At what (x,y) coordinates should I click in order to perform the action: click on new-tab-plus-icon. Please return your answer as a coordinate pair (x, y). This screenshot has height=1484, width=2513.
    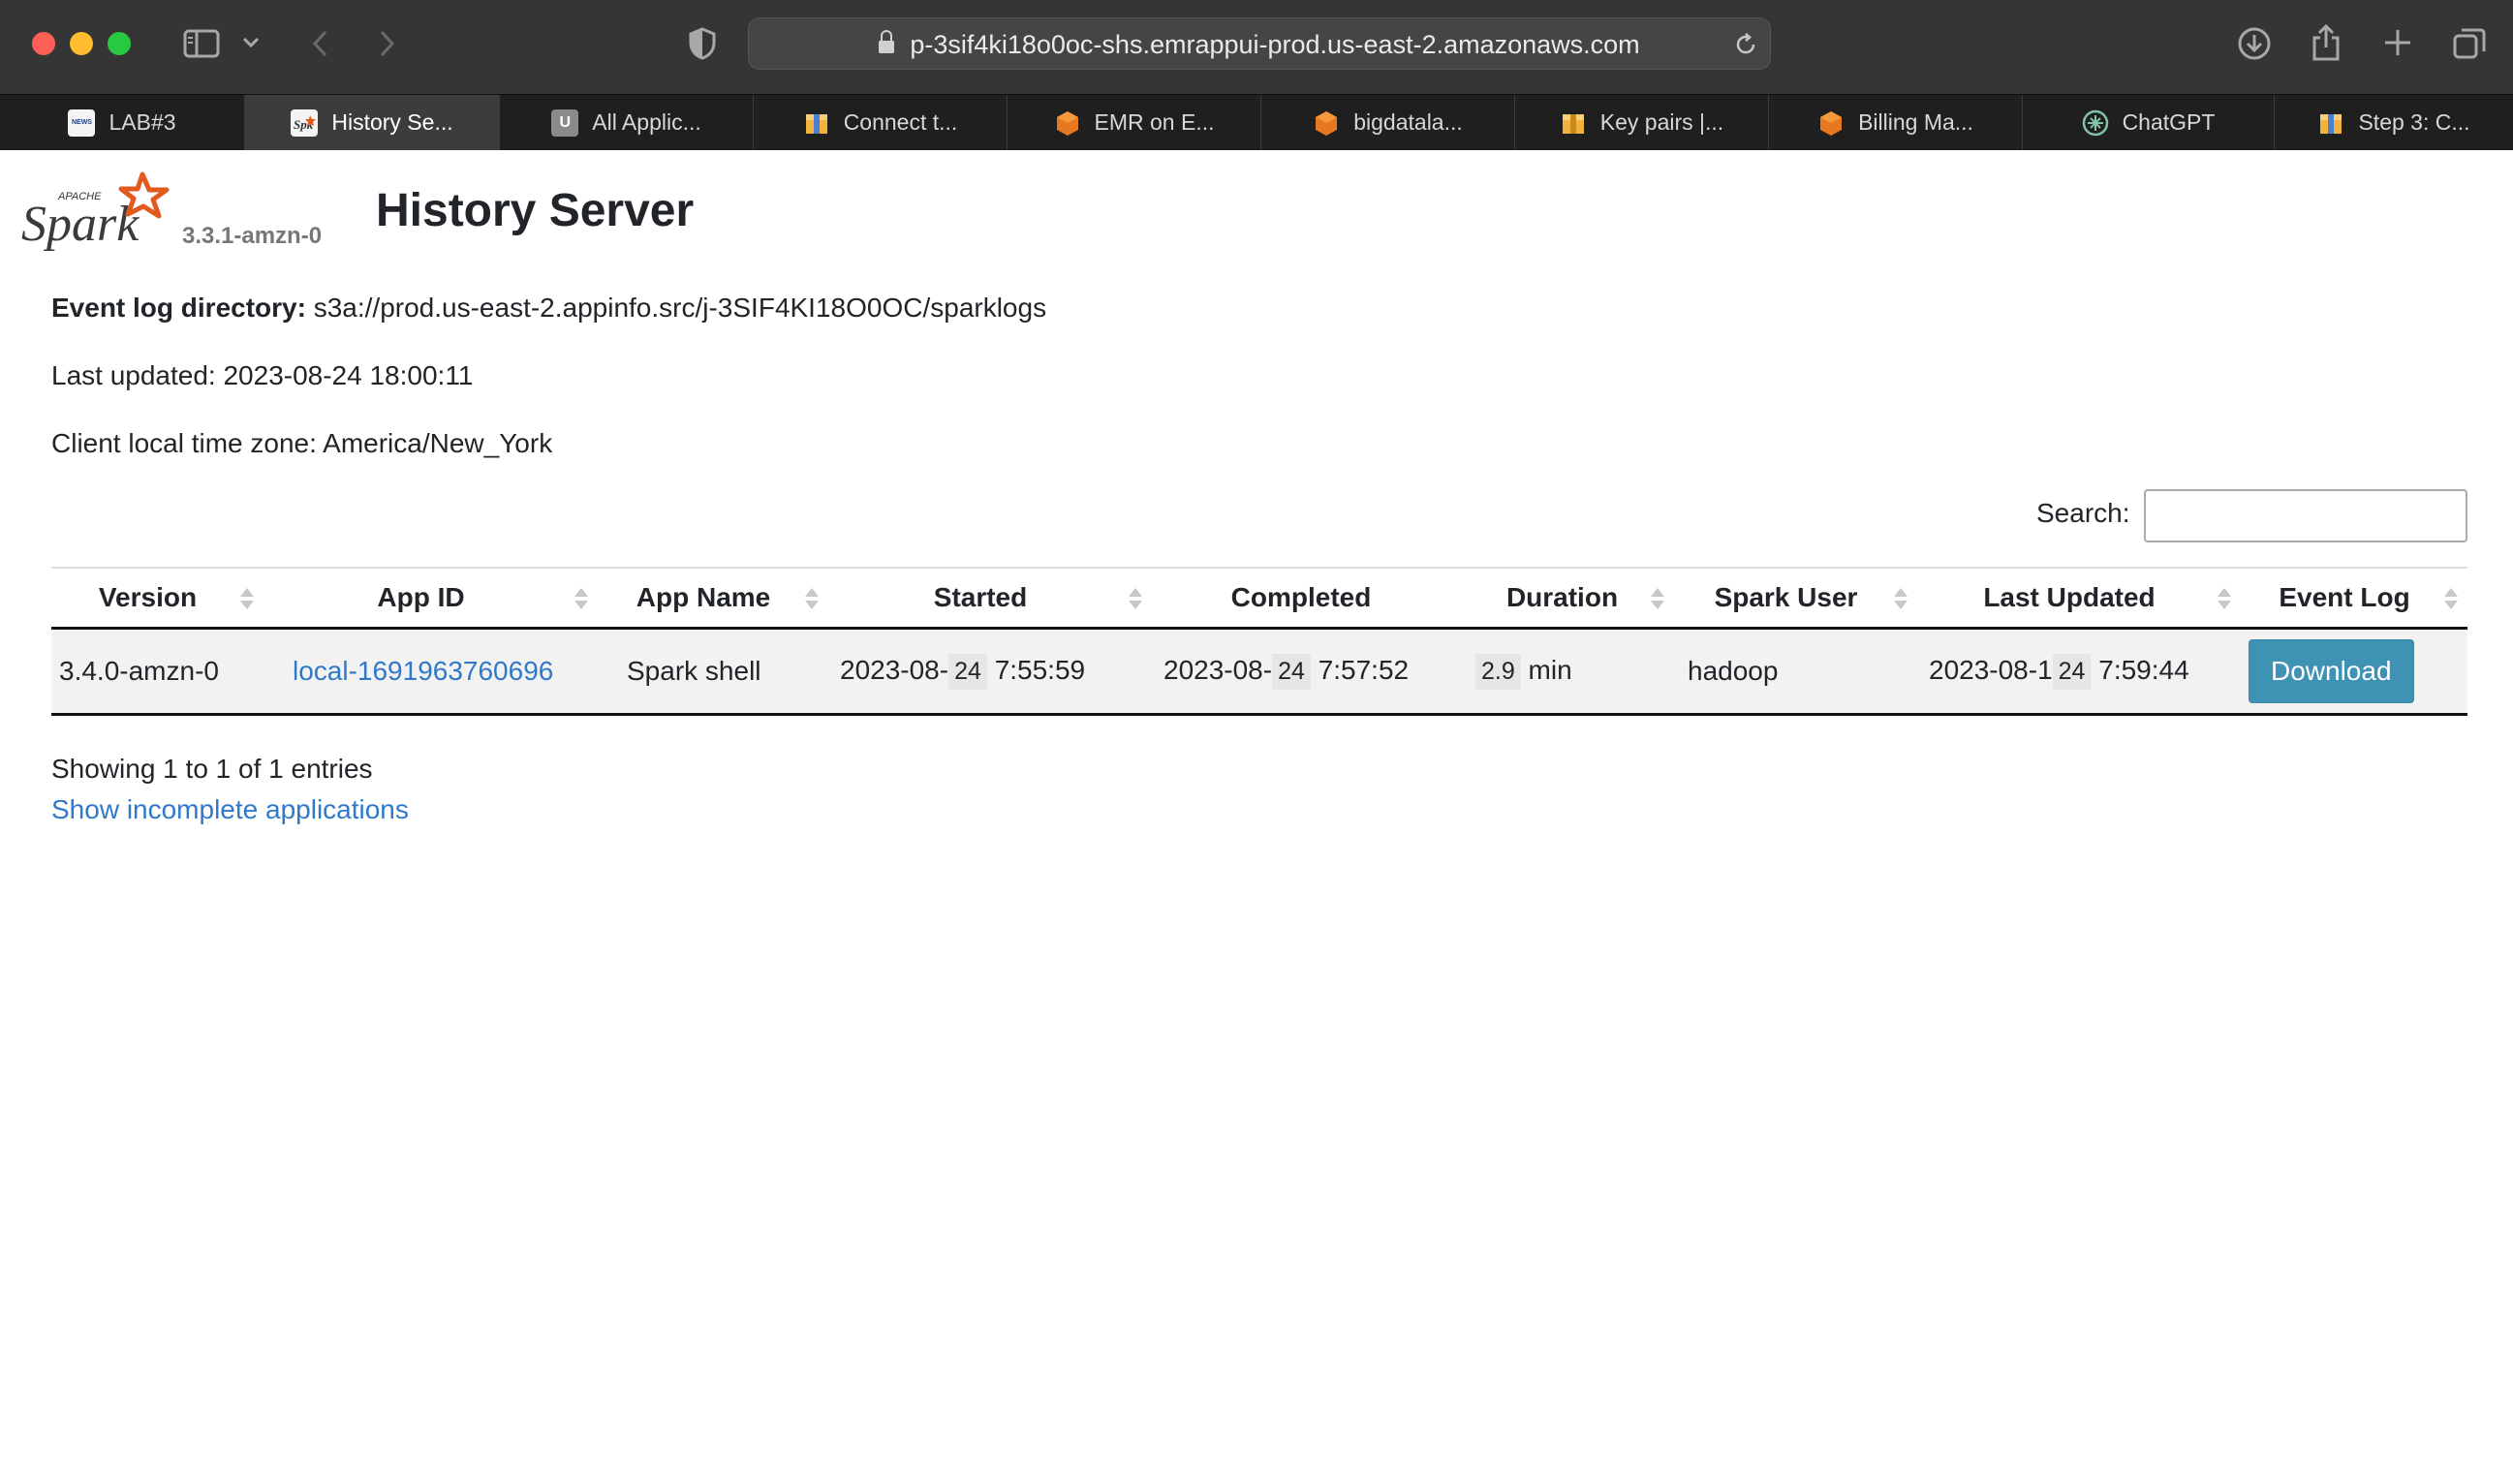
    Looking at the image, I should click on (2397, 42).